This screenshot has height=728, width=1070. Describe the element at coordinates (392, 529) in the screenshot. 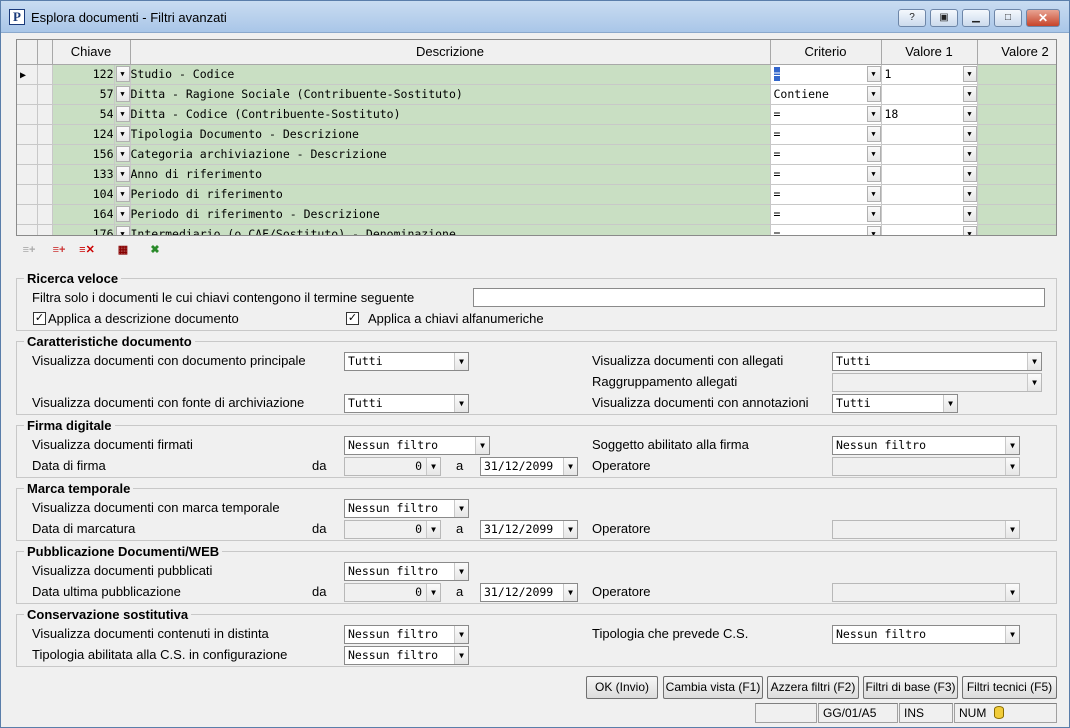

I see `mark-from-combo: 0 ▼` at that location.